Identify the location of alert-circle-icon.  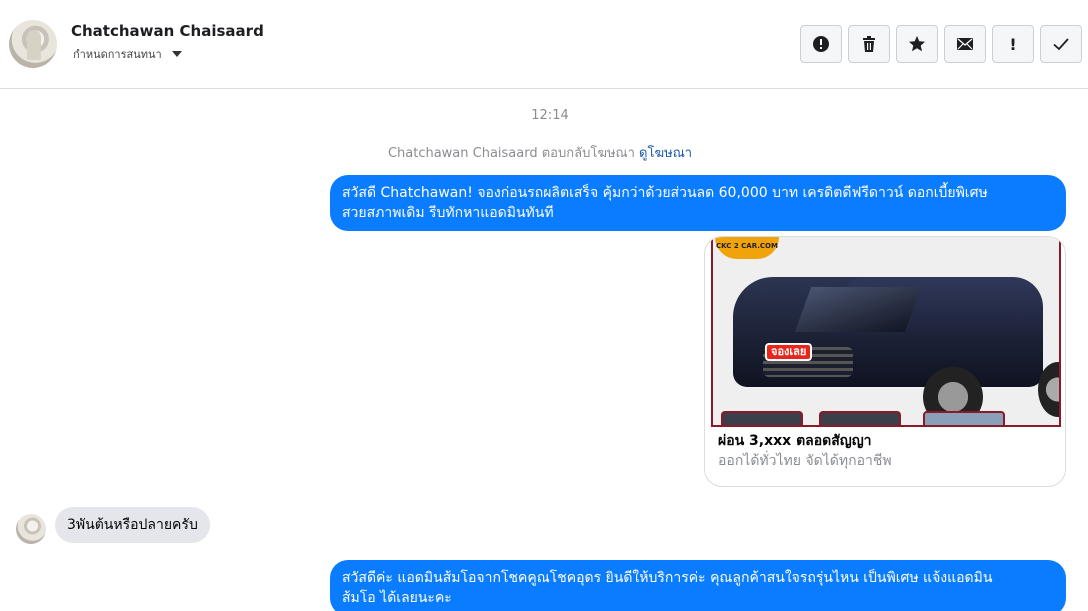
(821, 44).